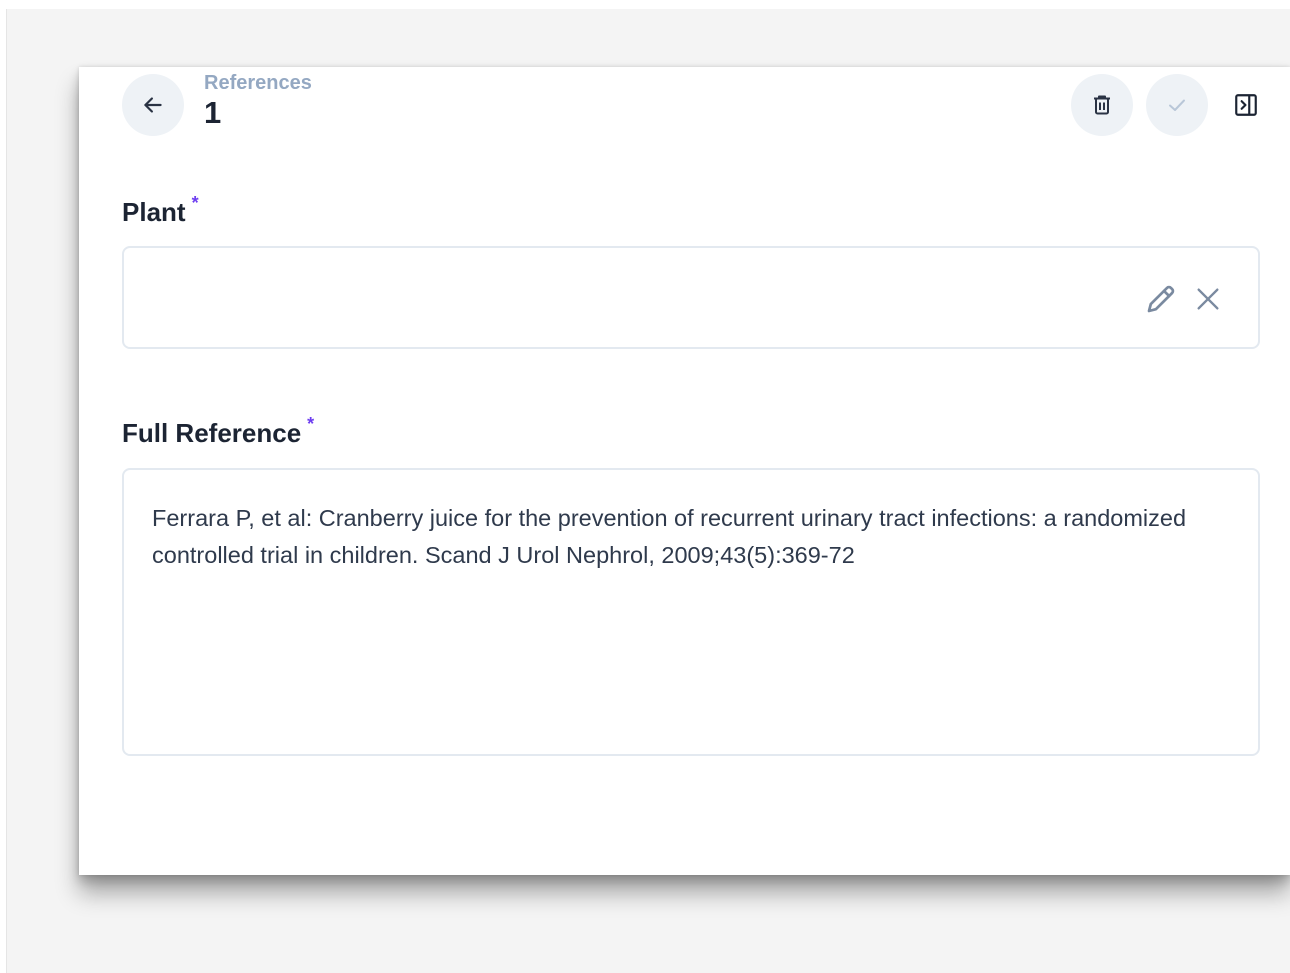 The width and height of the screenshot is (1290, 973). I want to click on delete-button, so click(1102, 105).